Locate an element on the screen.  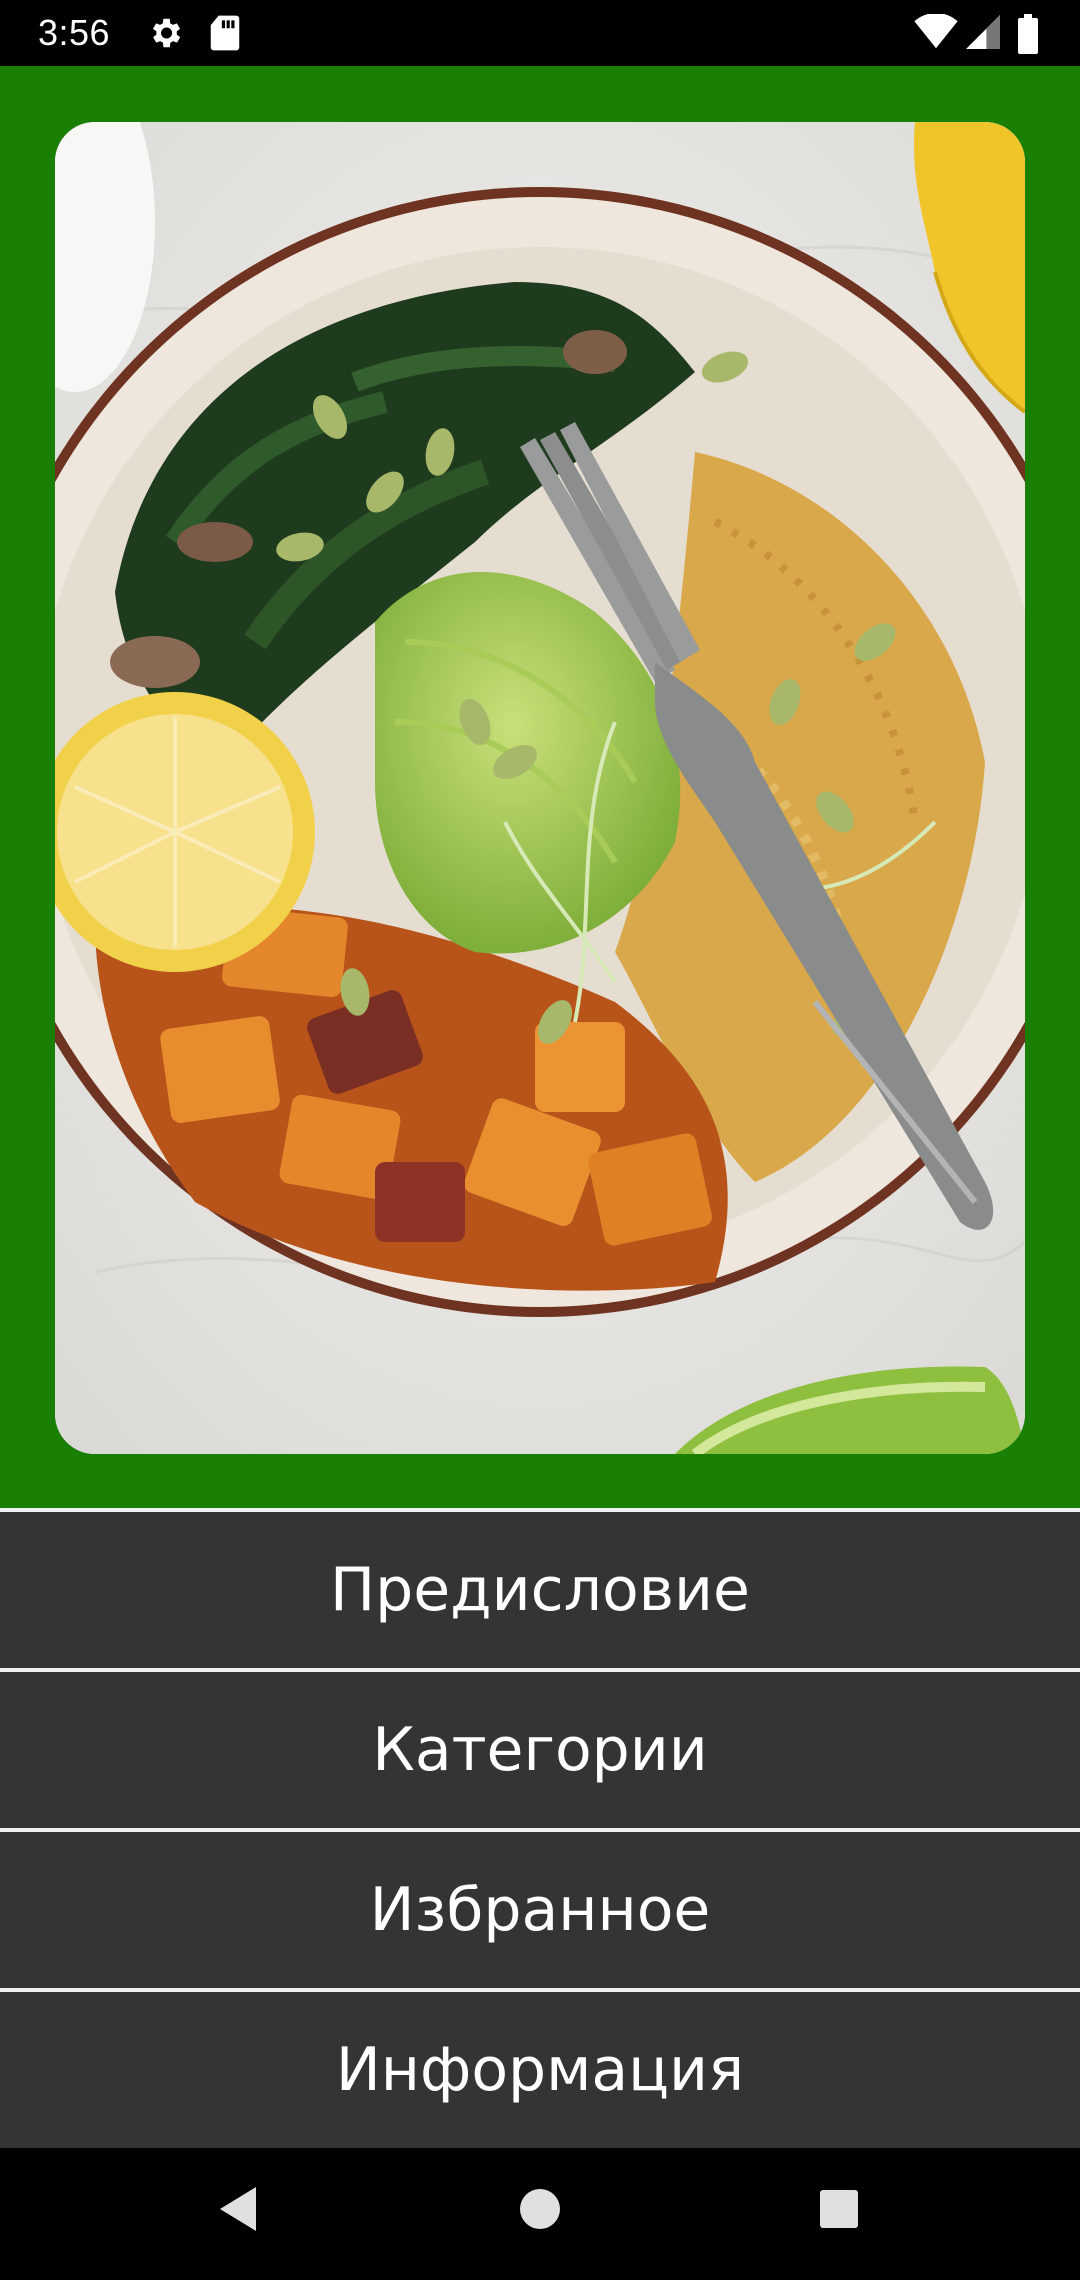
menu-item-label: Категории is located at coordinates (540, 1750).